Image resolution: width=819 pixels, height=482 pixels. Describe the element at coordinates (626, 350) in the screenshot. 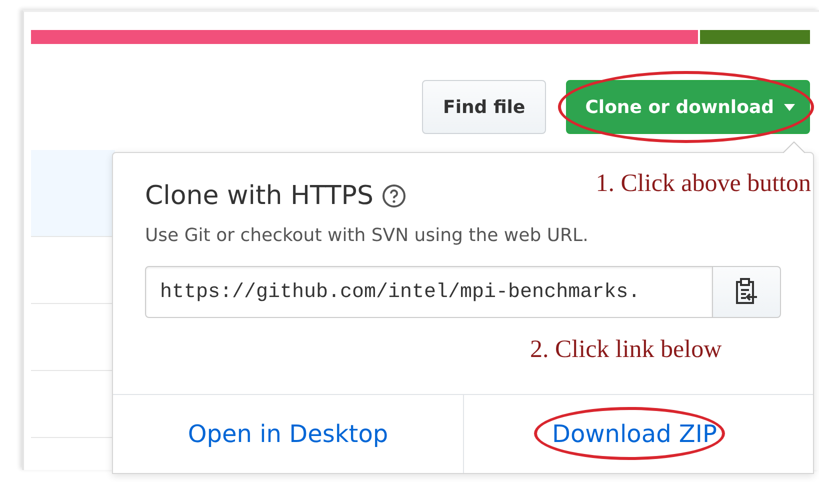

I see `annotation-text: 2. Click link below` at that location.